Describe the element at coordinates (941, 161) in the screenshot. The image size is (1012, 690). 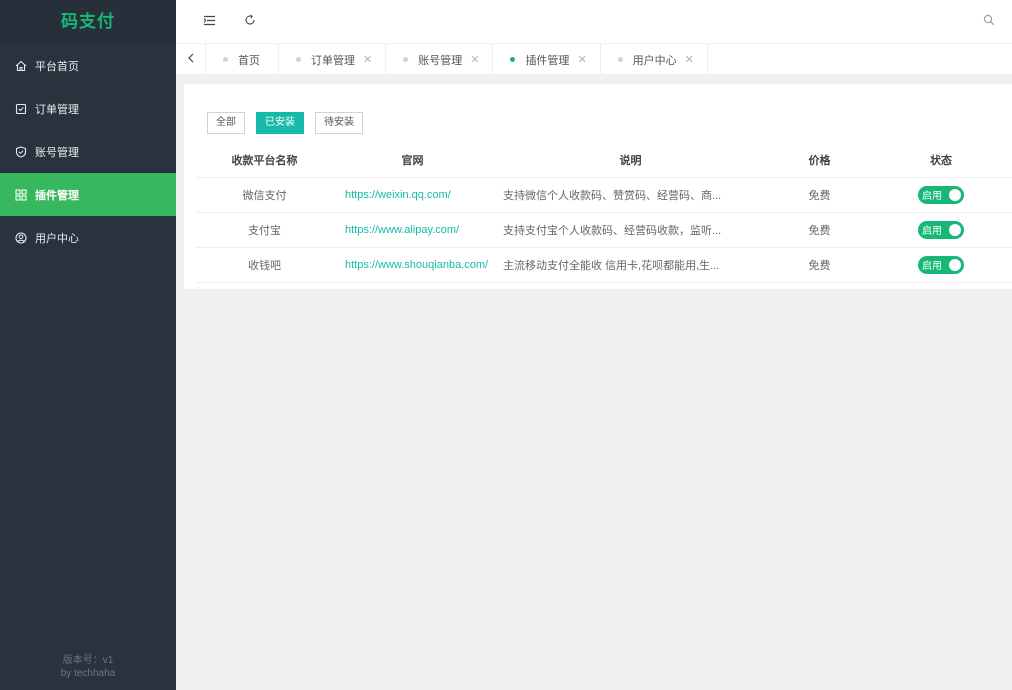
I see `column-header-status: 状态` at that location.